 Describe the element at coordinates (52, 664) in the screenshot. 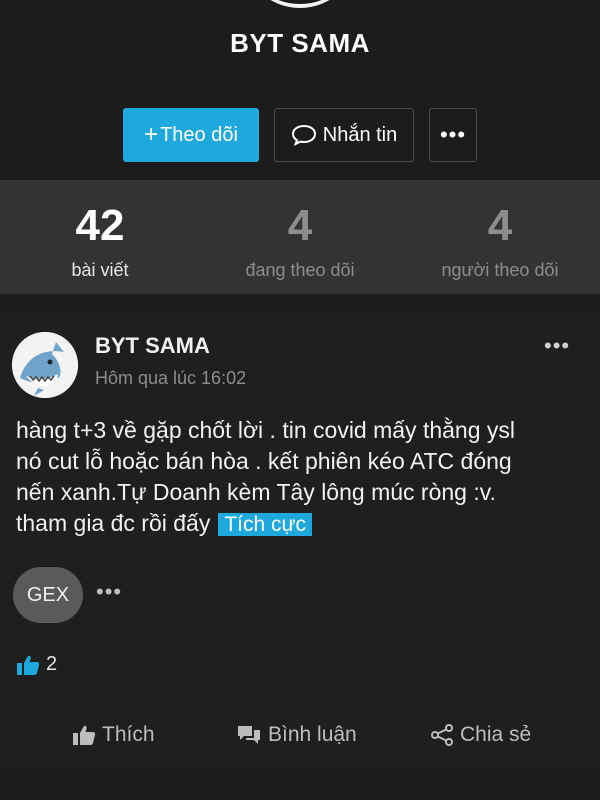

I see `like-count: 2` at that location.